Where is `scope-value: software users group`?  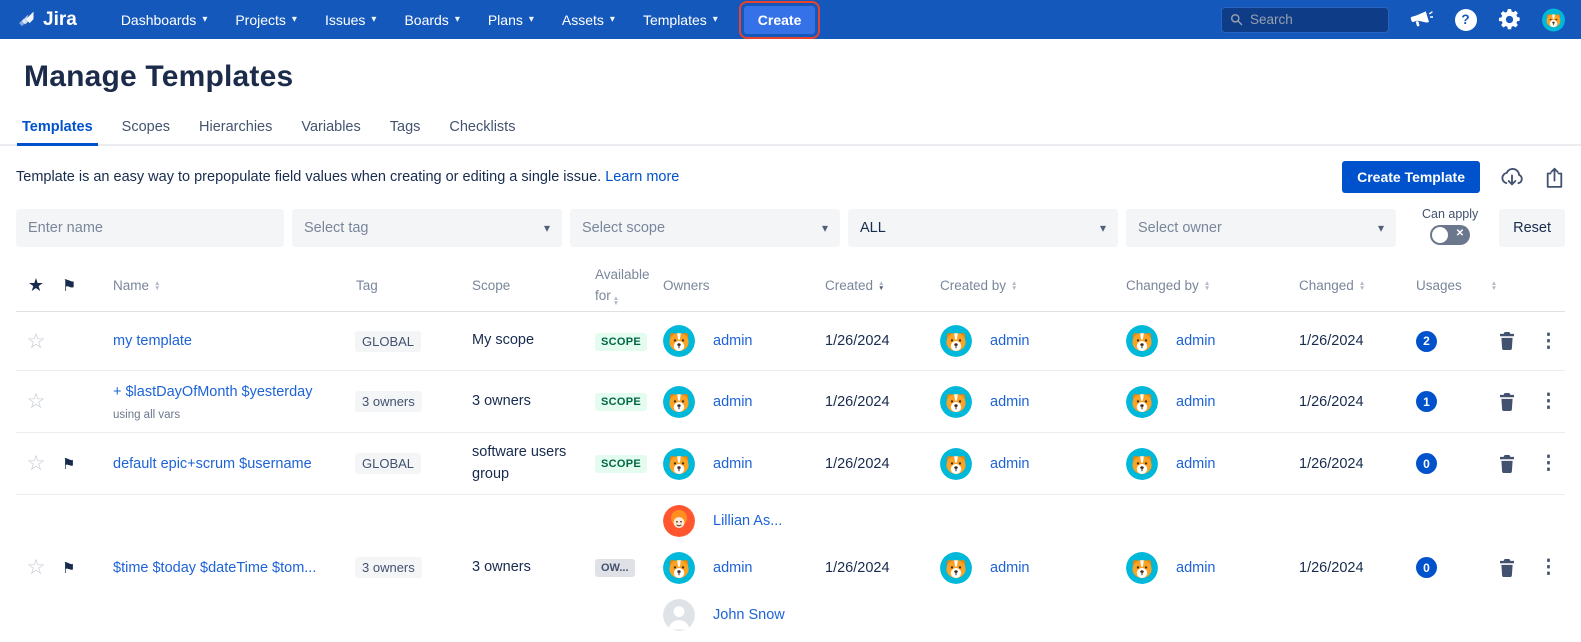
scope-value: software users group is located at coordinates (519, 463).